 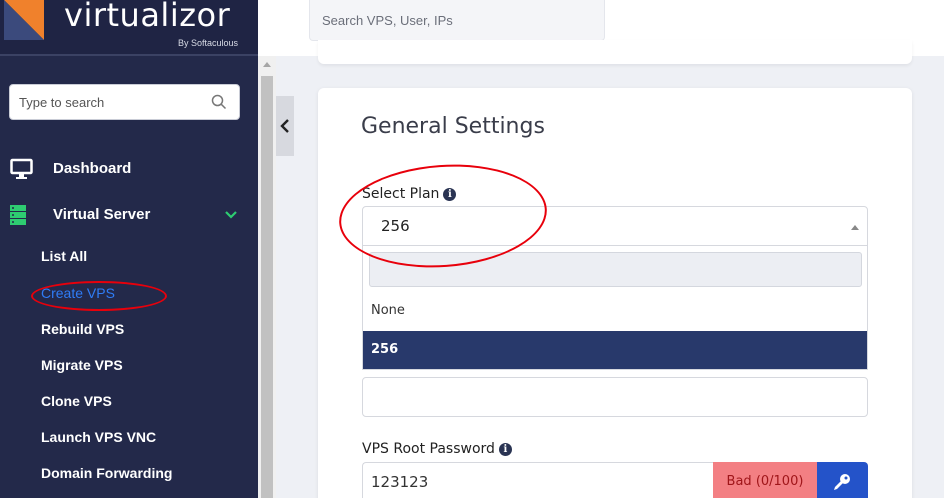 I want to click on sidebar-subitem-migrate-vps: Migrate VPS, so click(x=82, y=365).